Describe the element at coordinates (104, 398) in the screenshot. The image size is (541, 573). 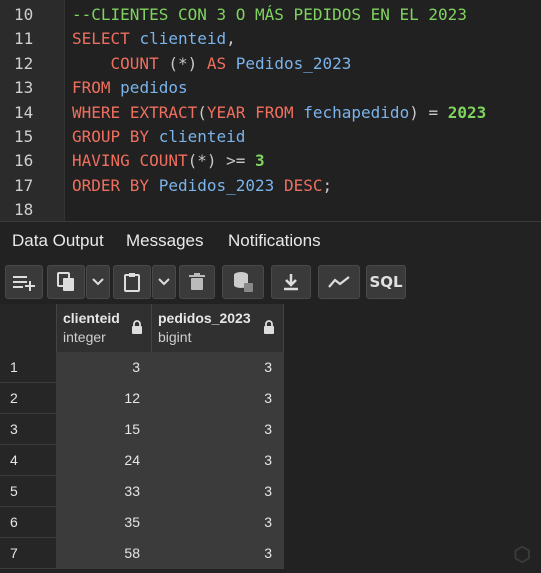
I see `cell-clienteid: 12` at that location.